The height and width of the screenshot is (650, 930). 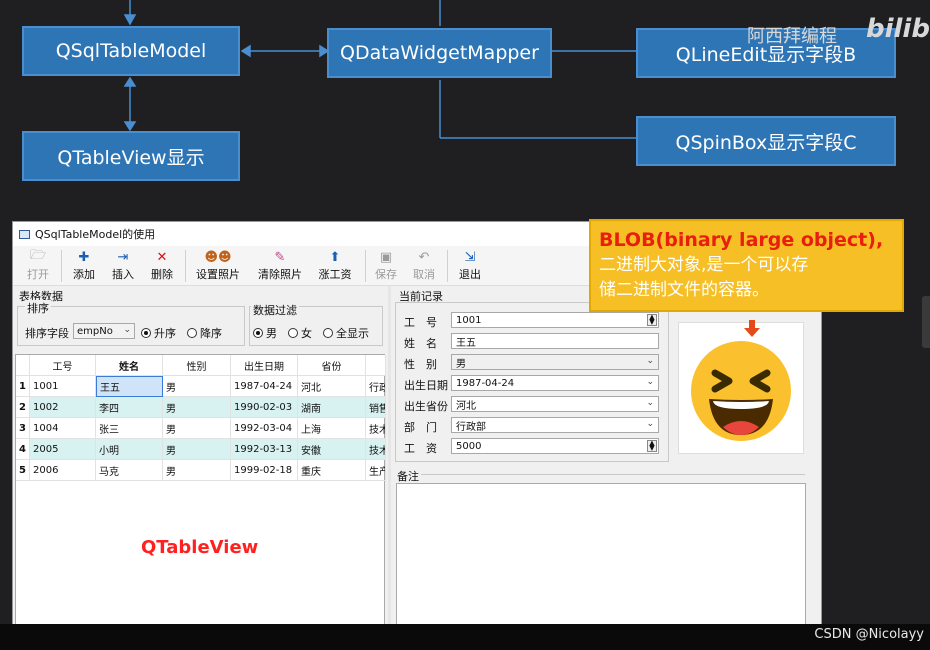 I want to click on header-birth: 出生日期, so click(x=264, y=365).